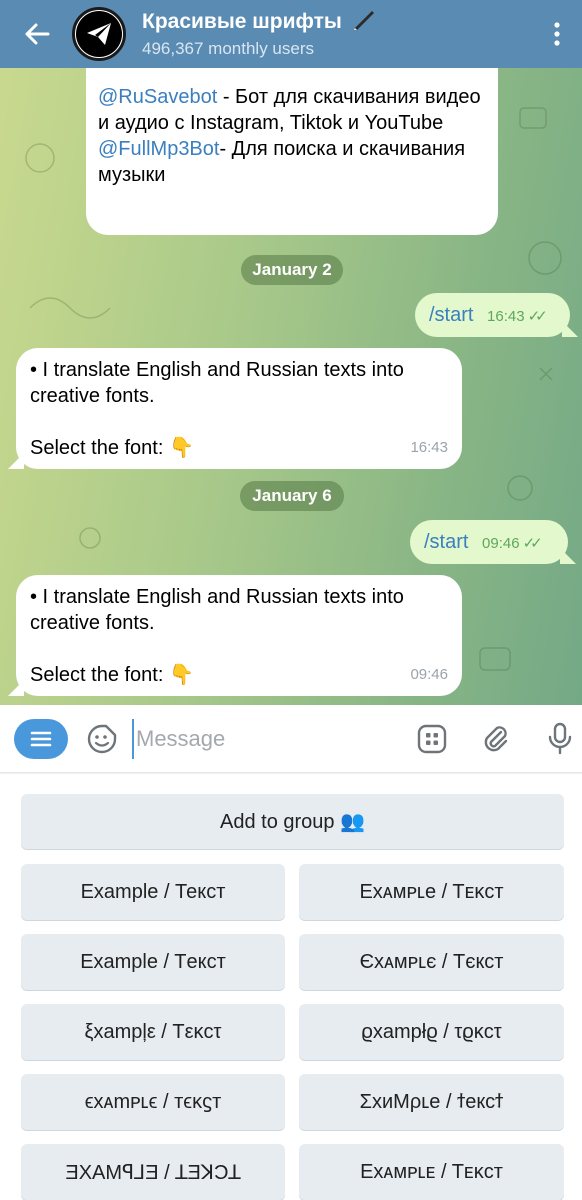 Image resolution: width=582 pixels, height=1200 pixels. What do you see at coordinates (431, 892) in the screenshot?
I see `font-button: Eхᴀмᴘʟe / Tᴇᴋᴄᴛ` at bounding box center [431, 892].